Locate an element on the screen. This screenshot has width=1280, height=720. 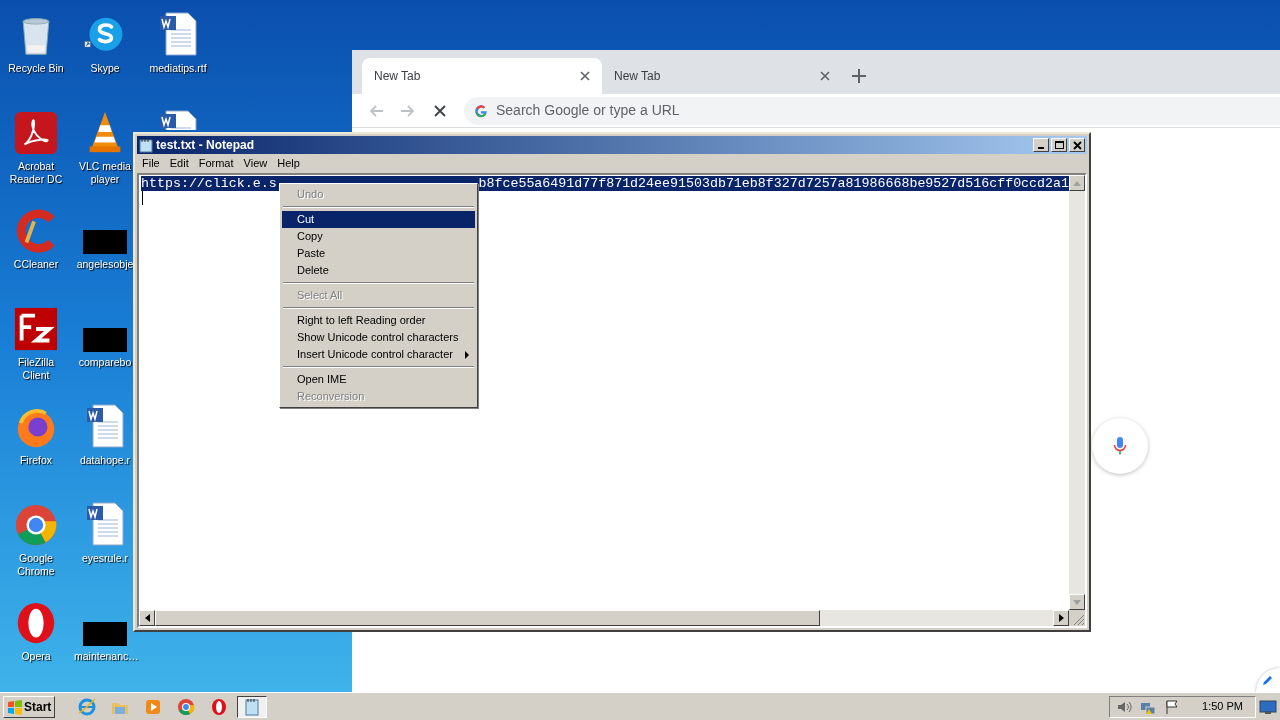
stop-icon is located at coordinates (440, 110).